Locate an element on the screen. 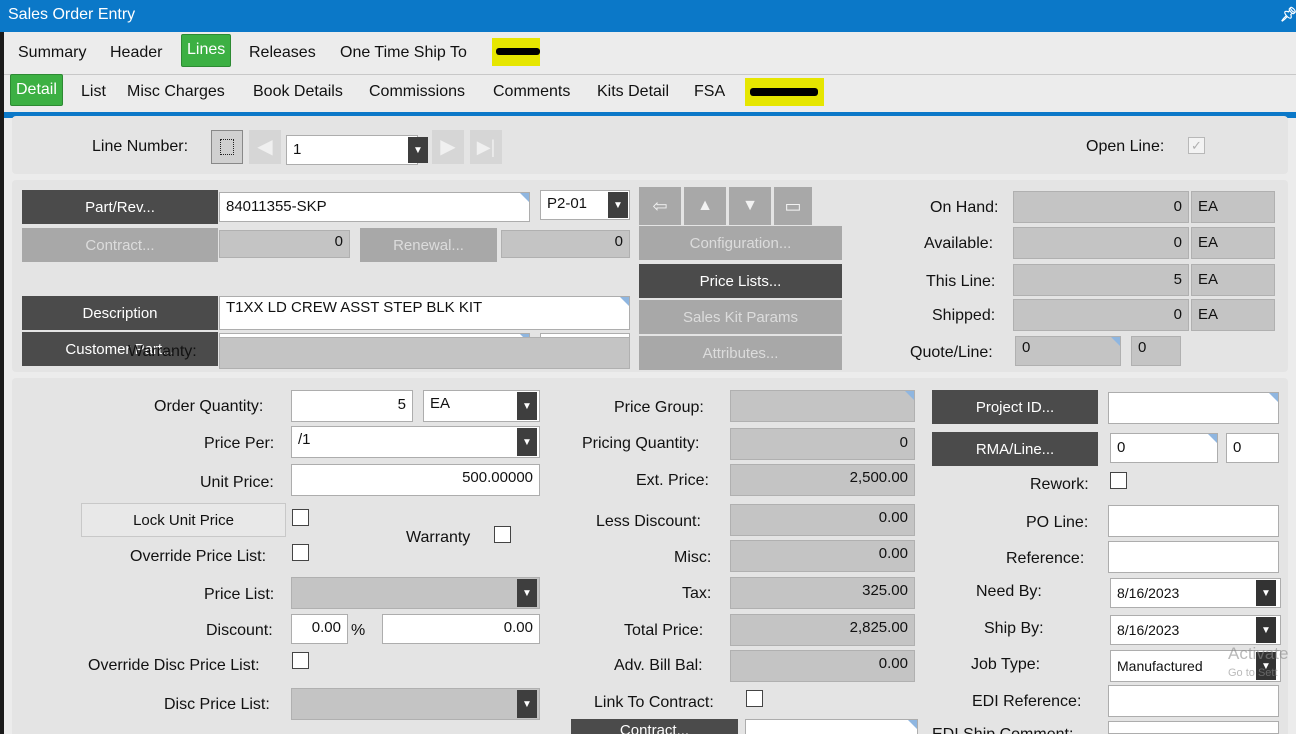 The width and height of the screenshot is (1296, 734). line-number-select: 1 is located at coordinates (352, 150).